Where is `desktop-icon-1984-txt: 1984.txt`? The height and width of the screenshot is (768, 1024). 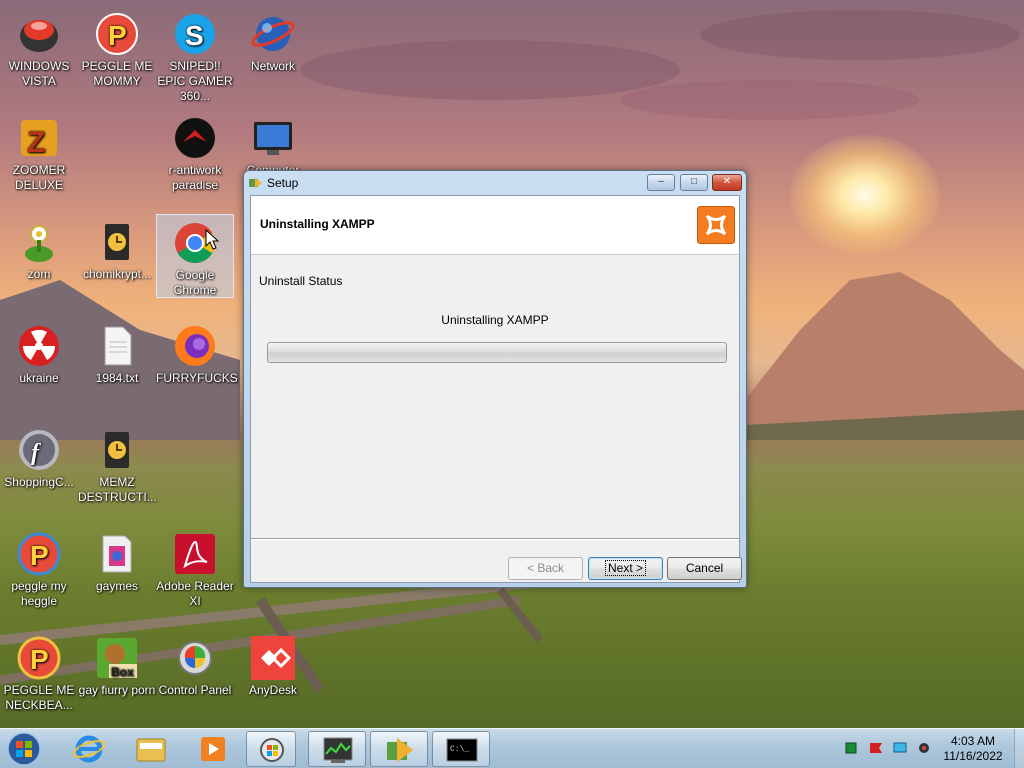 desktop-icon-1984-txt: 1984.txt is located at coordinates (117, 352).